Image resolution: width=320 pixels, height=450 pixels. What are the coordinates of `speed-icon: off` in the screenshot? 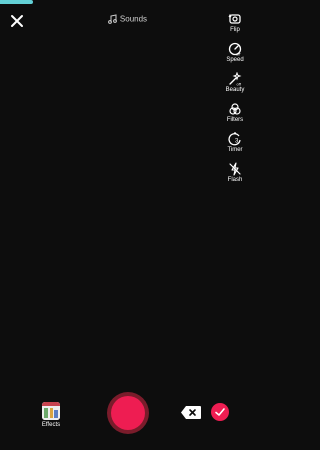 It's located at (234, 49).